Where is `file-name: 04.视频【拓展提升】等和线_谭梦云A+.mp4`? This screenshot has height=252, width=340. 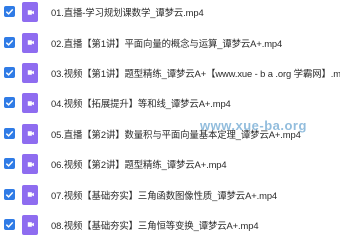
file-name: 04.视频【拓展提升】等和线_谭梦云A+.mp4 is located at coordinates (141, 103).